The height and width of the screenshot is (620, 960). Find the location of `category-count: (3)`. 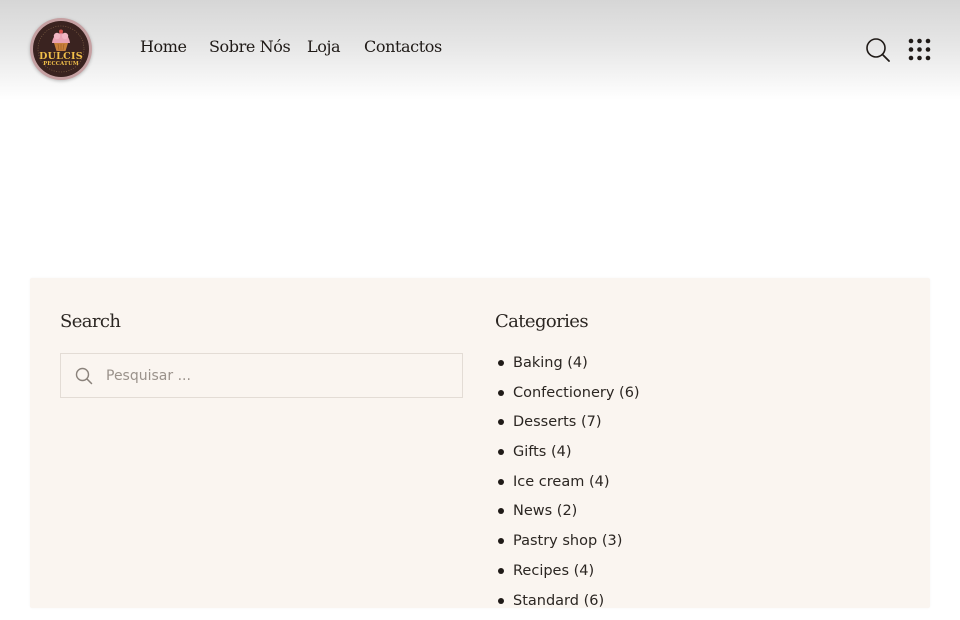

category-count: (3) is located at coordinates (612, 541).